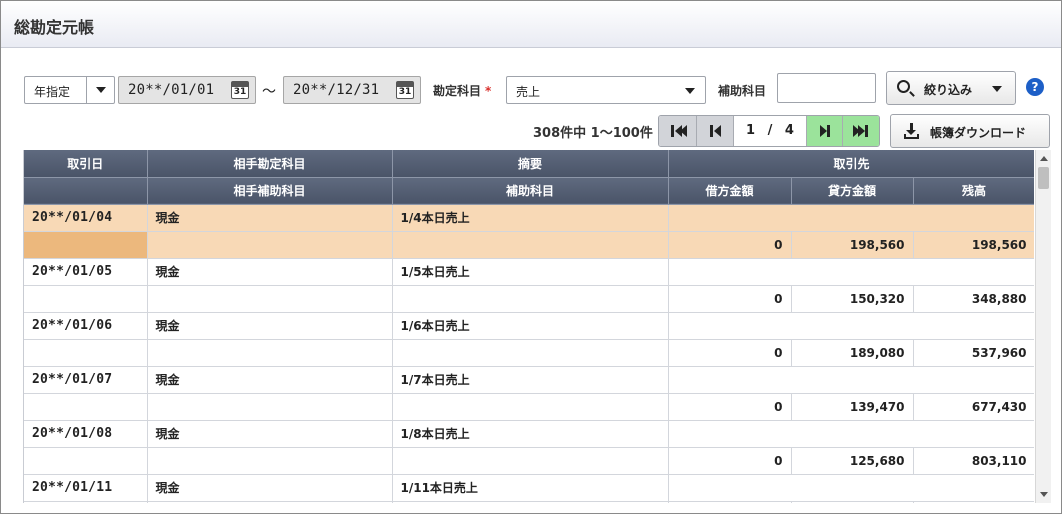  I want to click on memo-cell: 1/5本日売上, so click(530, 272).